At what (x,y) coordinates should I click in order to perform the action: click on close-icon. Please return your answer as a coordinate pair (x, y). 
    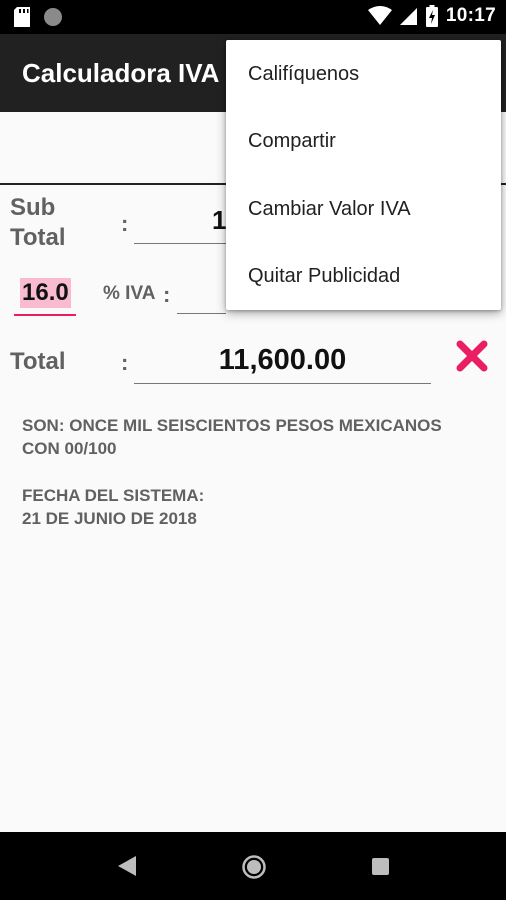
    Looking at the image, I should click on (472, 356).